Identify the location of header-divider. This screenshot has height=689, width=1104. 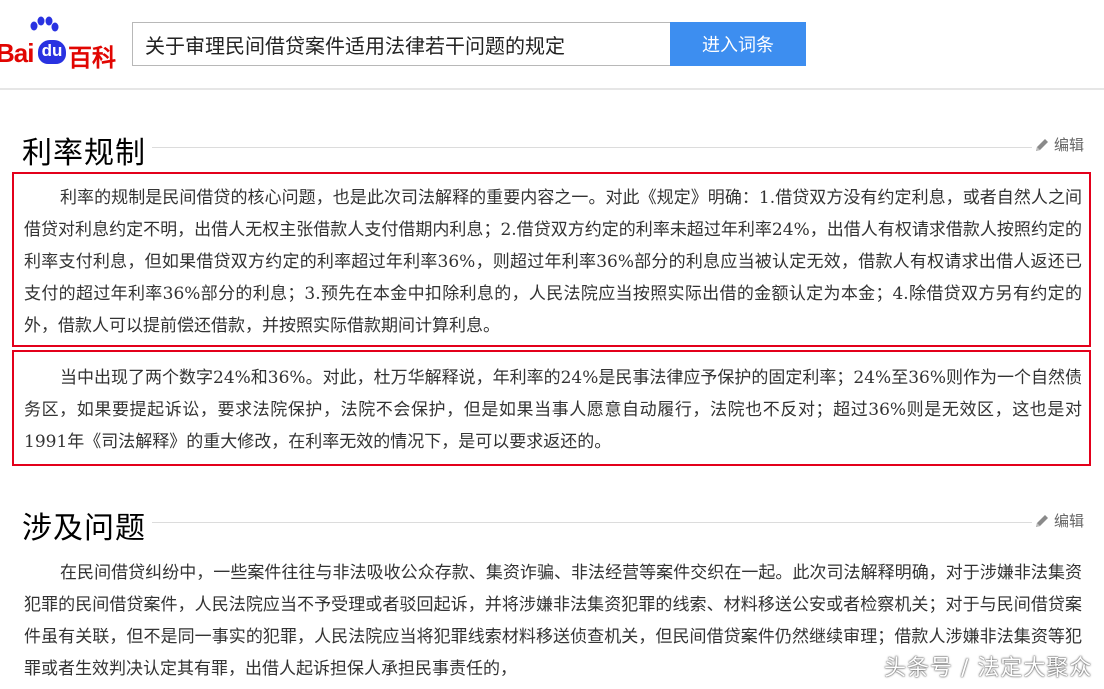
(552, 89).